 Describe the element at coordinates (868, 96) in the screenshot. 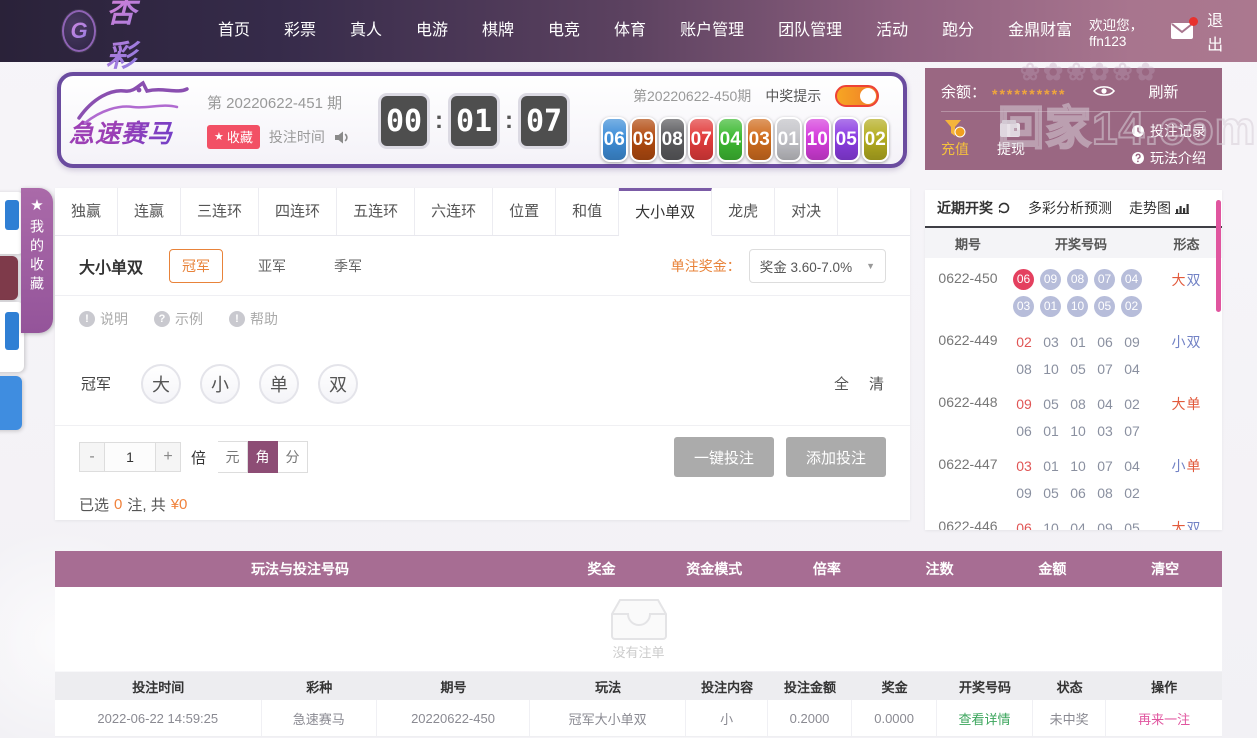

I see `toggle-knob` at that location.